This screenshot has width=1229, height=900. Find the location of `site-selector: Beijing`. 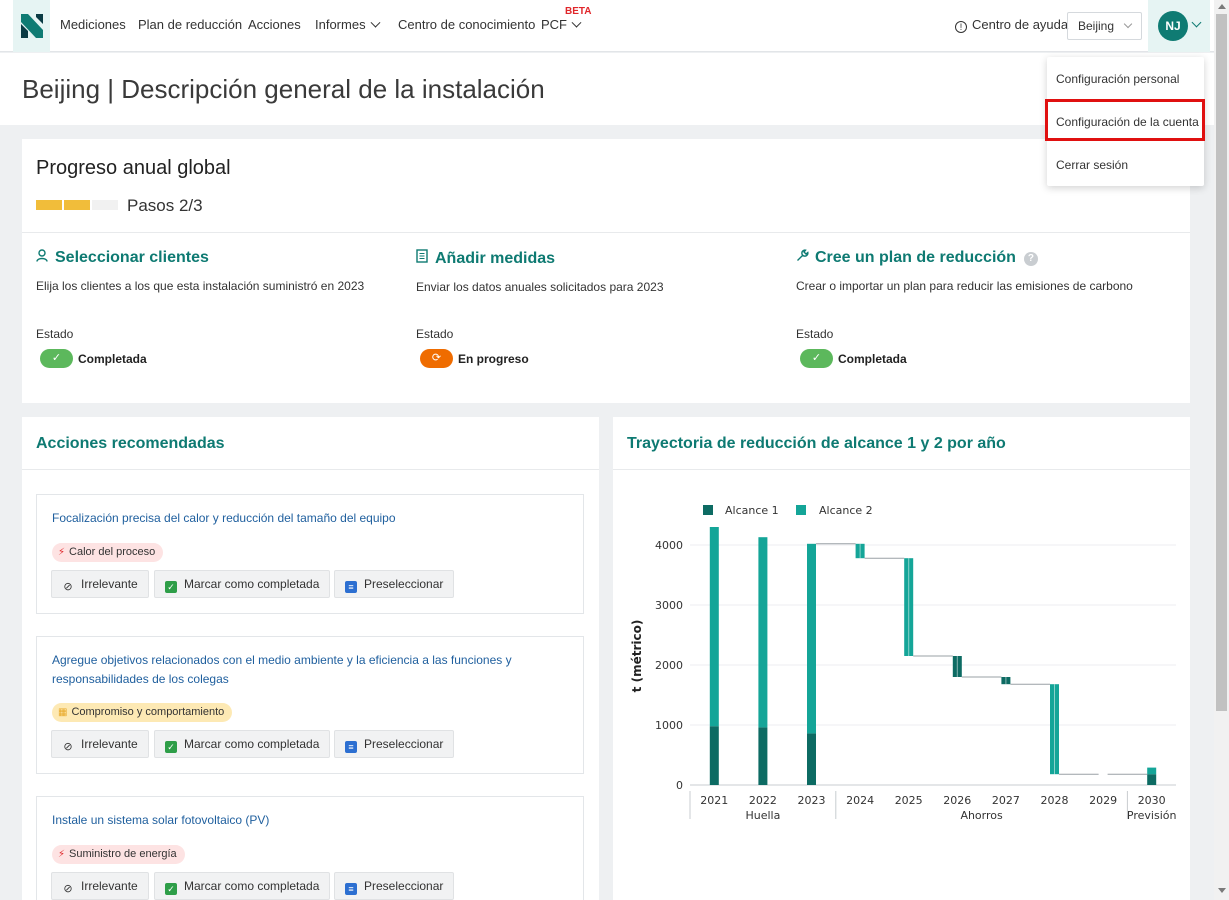

site-selector: Beijing is located at coordinates (1104, 26).